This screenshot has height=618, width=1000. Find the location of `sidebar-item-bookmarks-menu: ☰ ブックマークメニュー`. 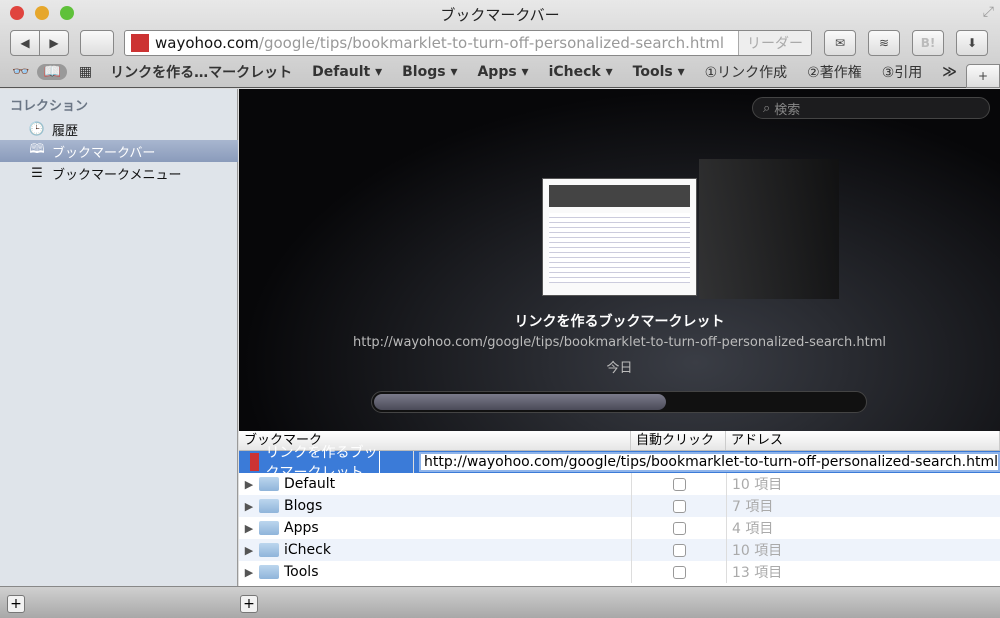

sidebar-item-bookmarks-menu: ☰ ブックマークメニュー is located at coordinates (119, 173).